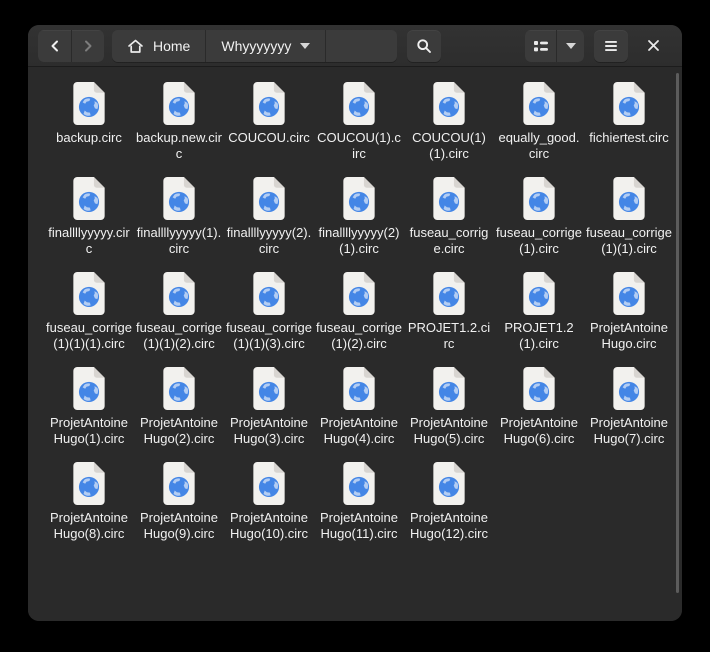 The image size is (710, 652). I want to click on file-item: ProjetAntoineHugo(9).circ, so click(179, 501).